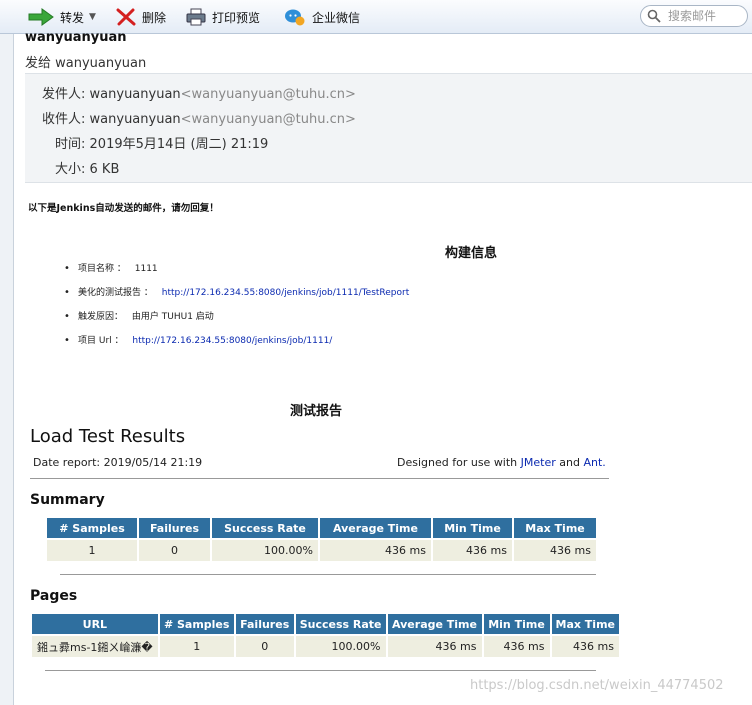 The height and width of the screenshot is (705, 752). I want to click on search-box, so click(694, 16).